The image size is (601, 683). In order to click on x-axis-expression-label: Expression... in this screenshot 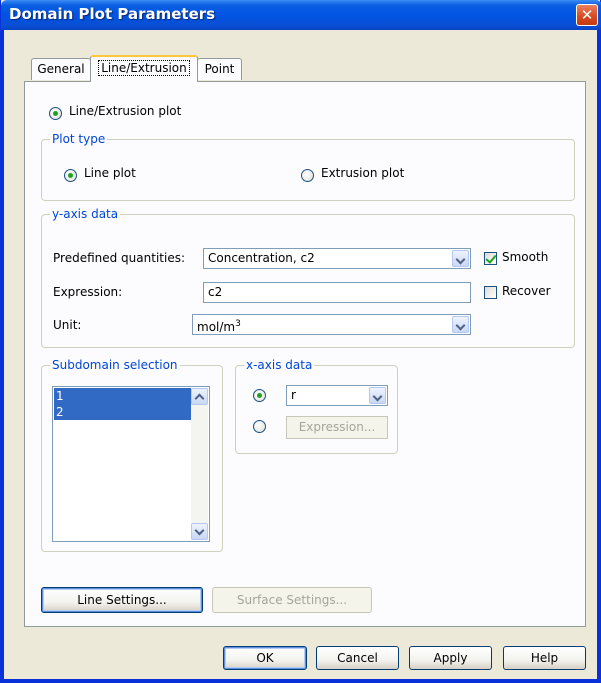, I will do `click(337, 427)`.